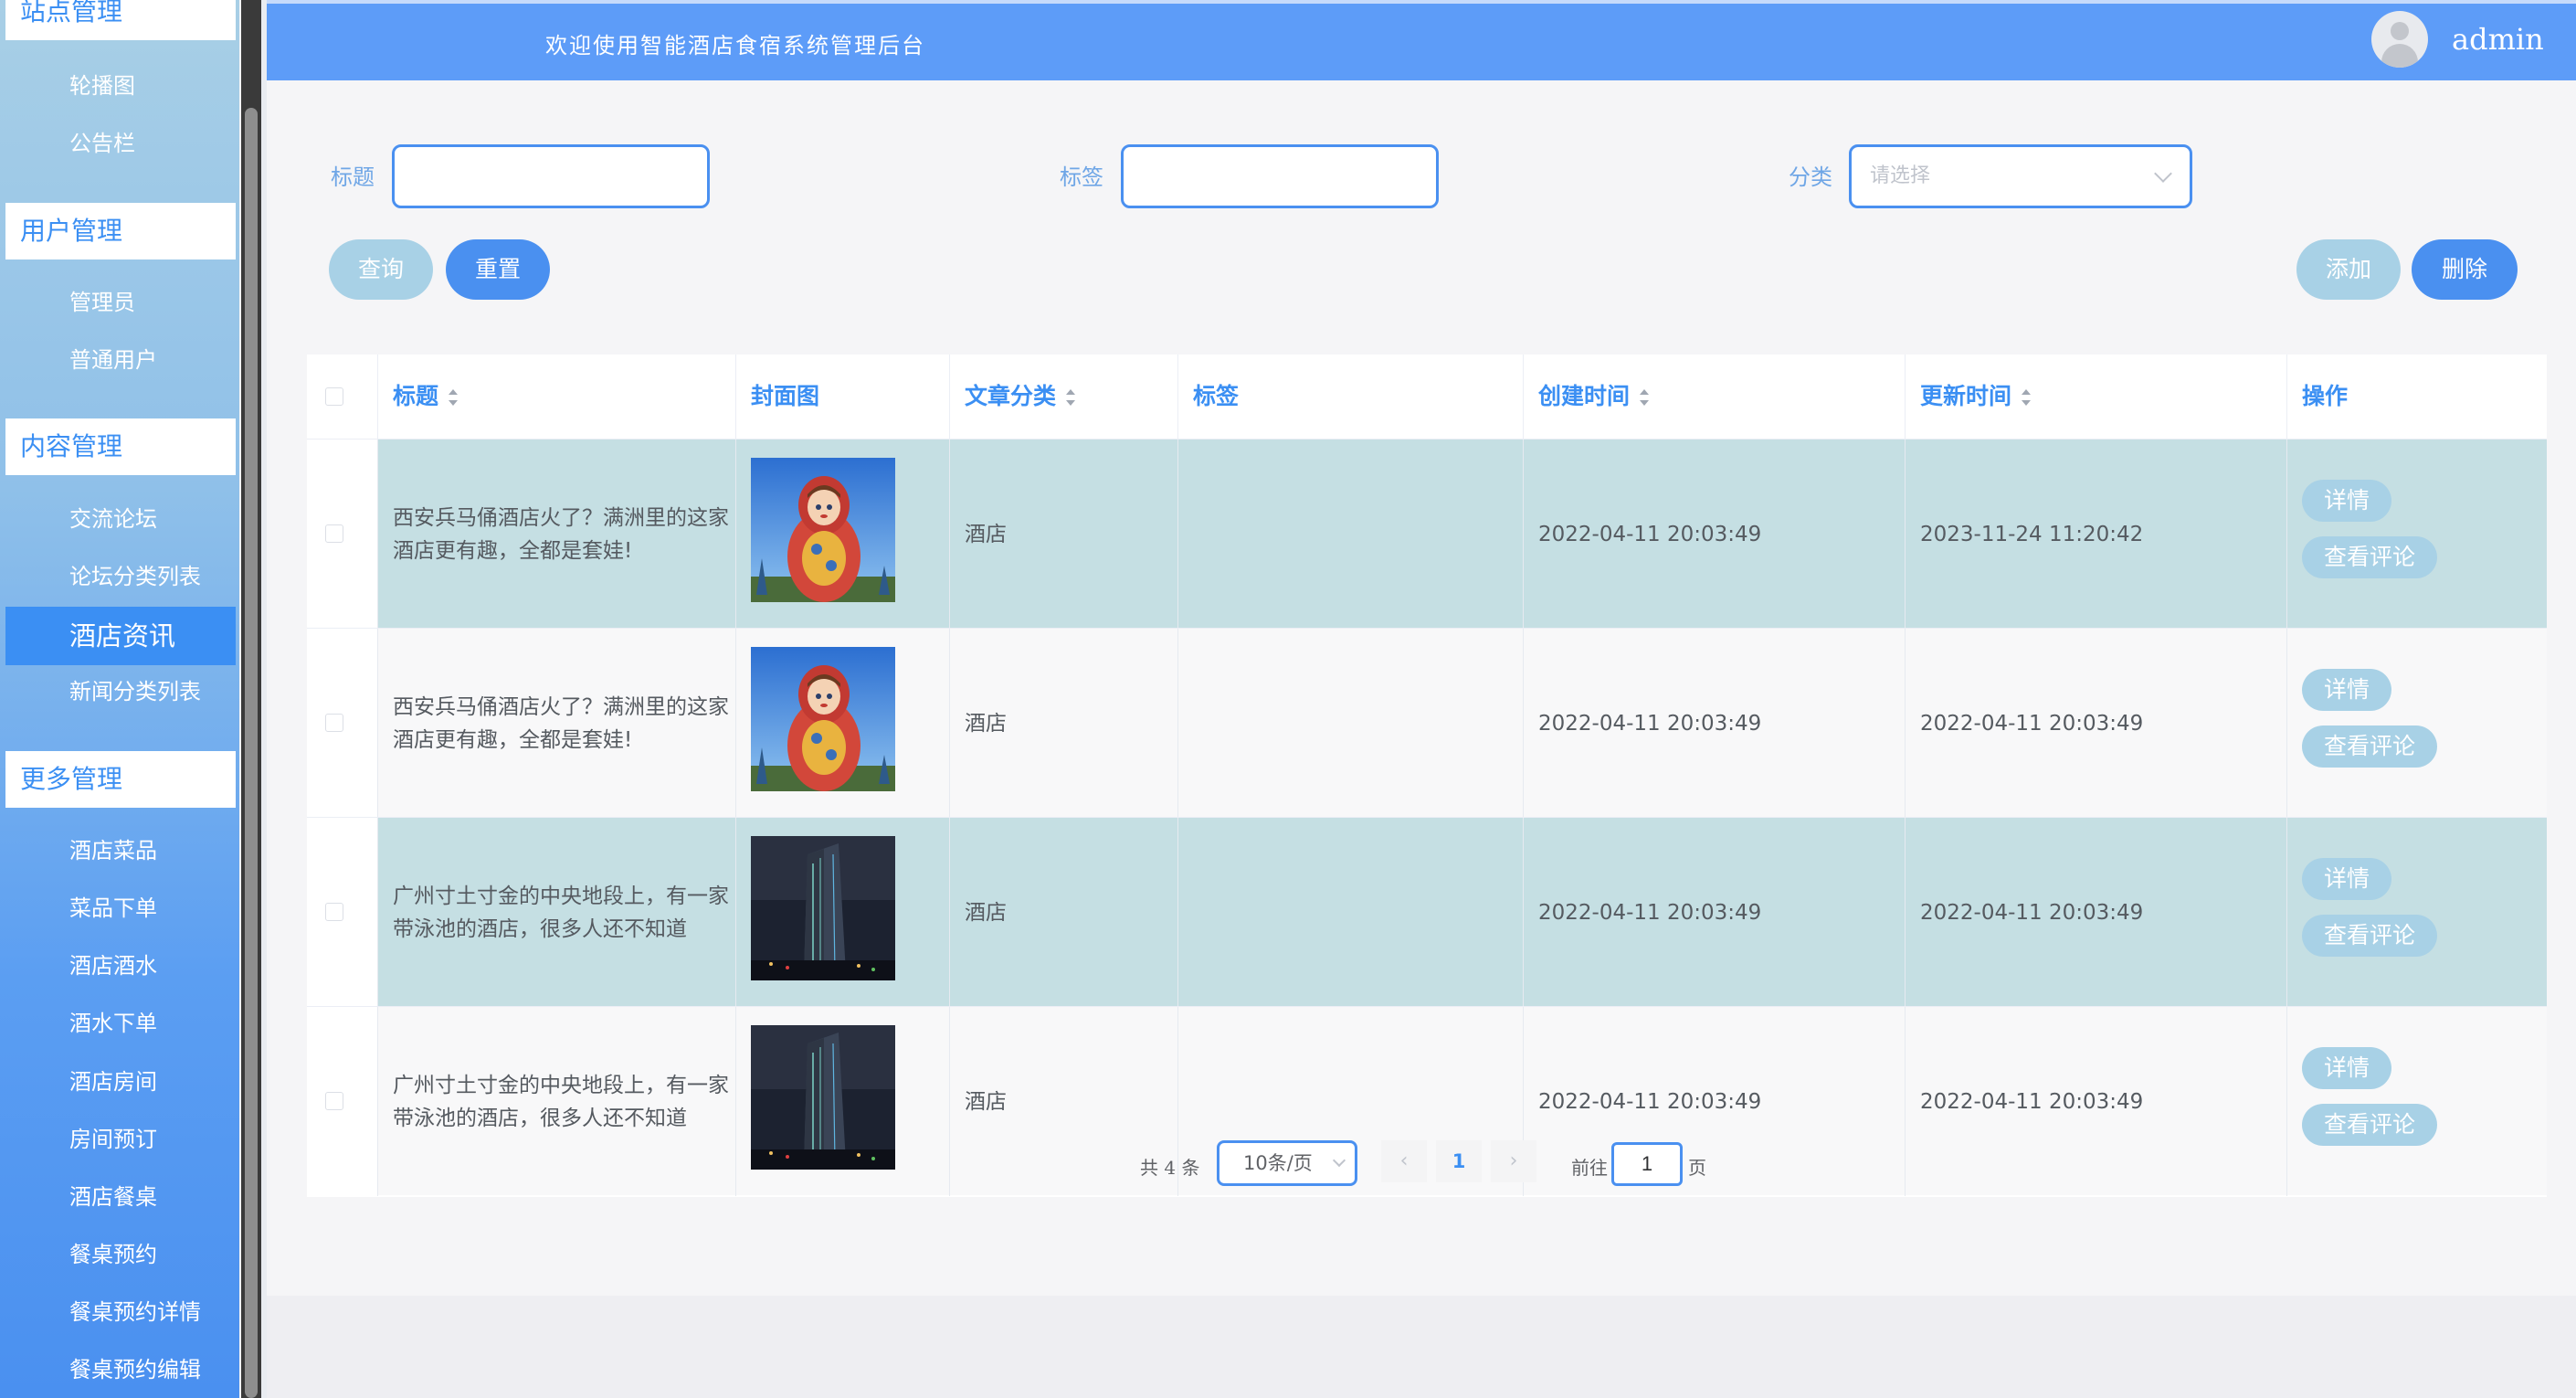  What do you see at coordinates (1351, 723) in the screenshot?
I see `tag-cell` at bounding box center [1351, 723].